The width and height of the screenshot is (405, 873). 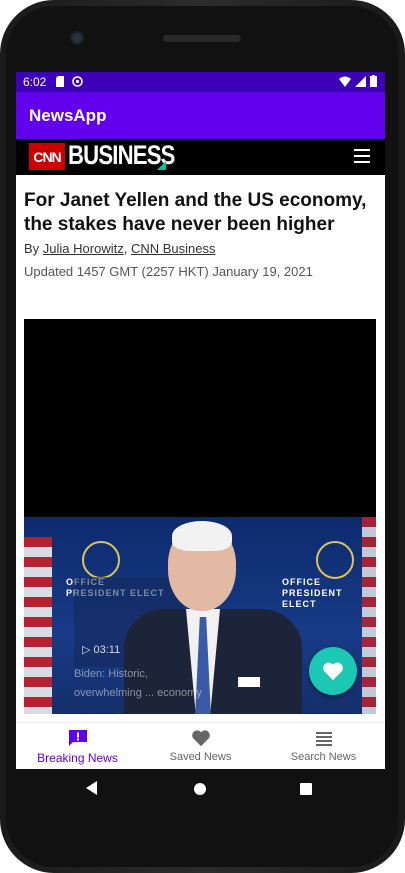 I want to click on earpiece-speaker, so click(x=202, y=38).